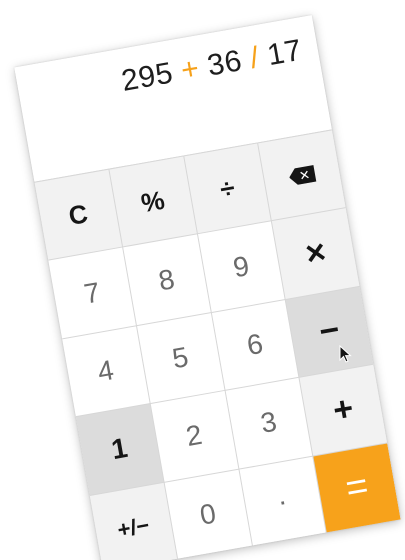 The width and height of the screenshot is (405, 560). Describe the element at coordinates (227, 188) in the screenshot. I see `divide-button: ÷` at that location.